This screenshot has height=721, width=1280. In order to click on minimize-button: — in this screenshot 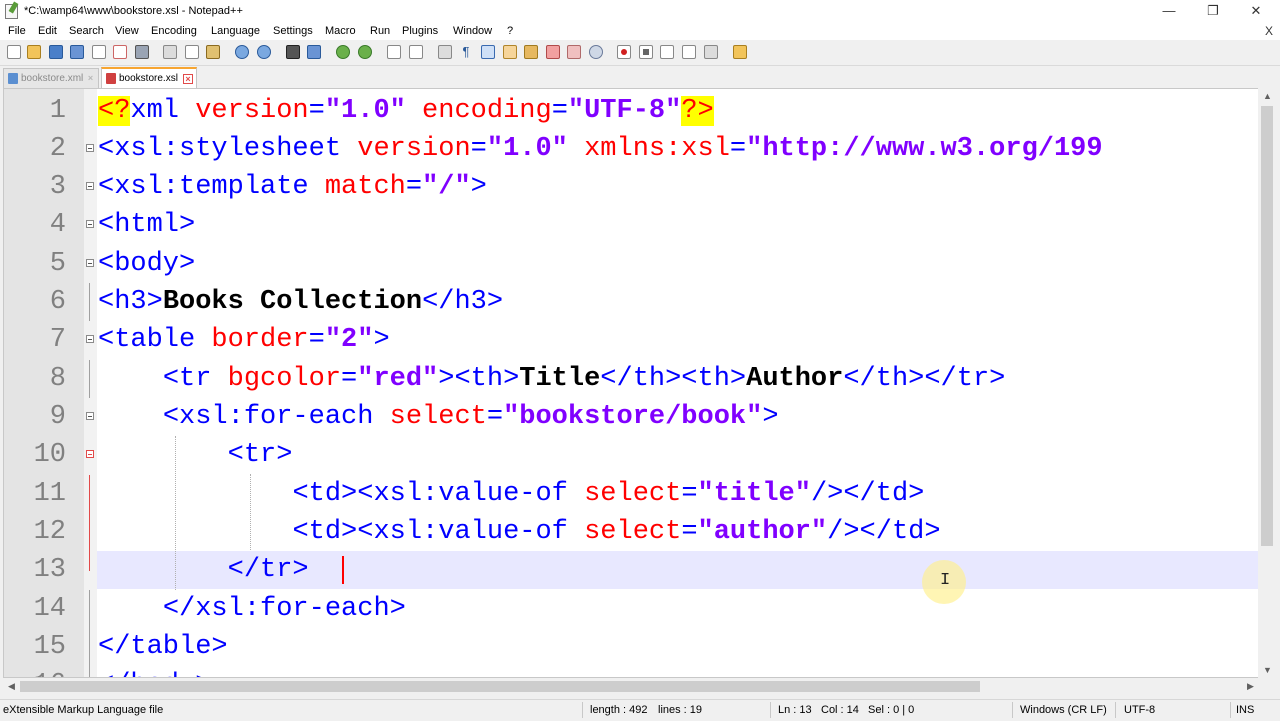, I will do `click(1169, 12)`.